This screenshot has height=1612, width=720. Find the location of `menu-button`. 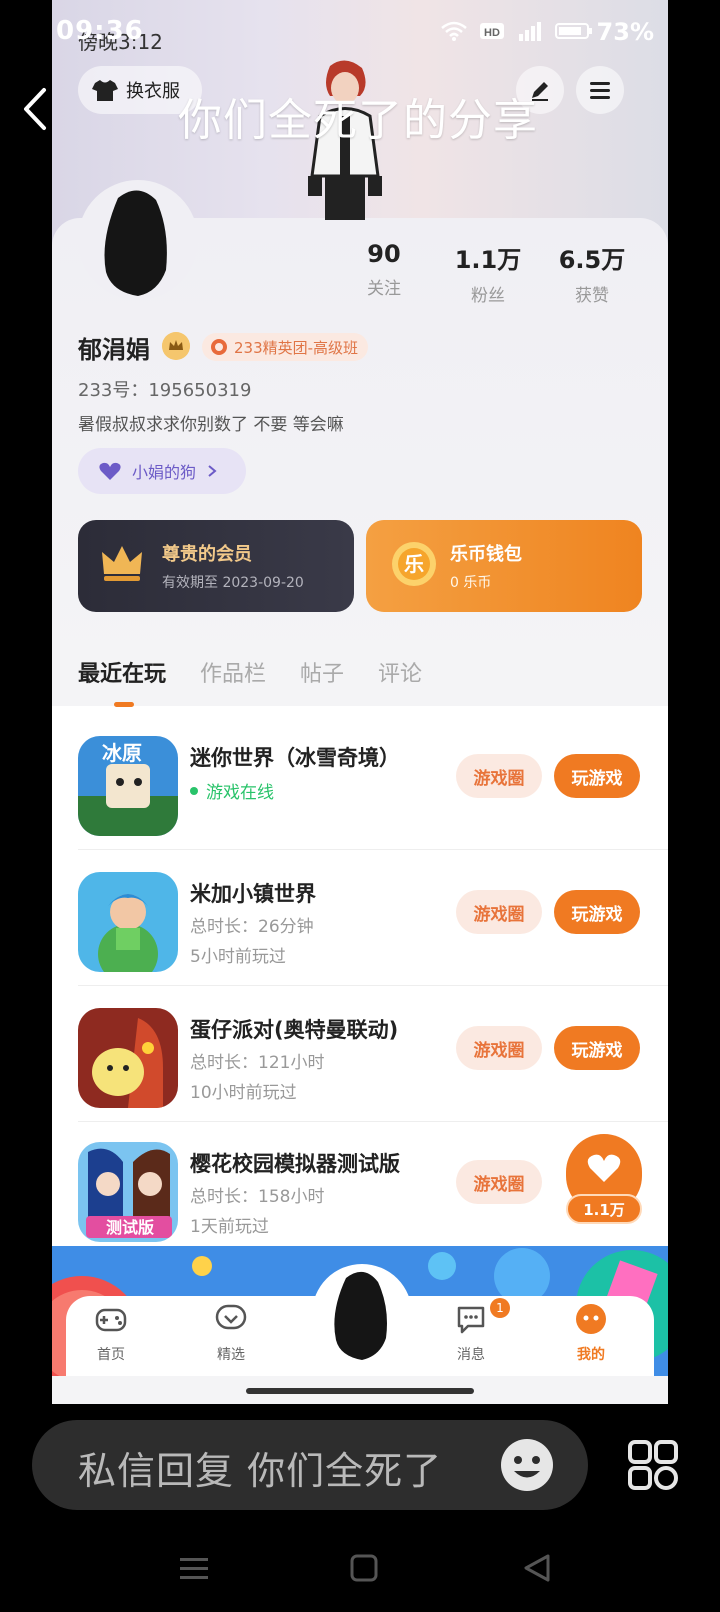

menu-button is located at coordinates (600, 90).